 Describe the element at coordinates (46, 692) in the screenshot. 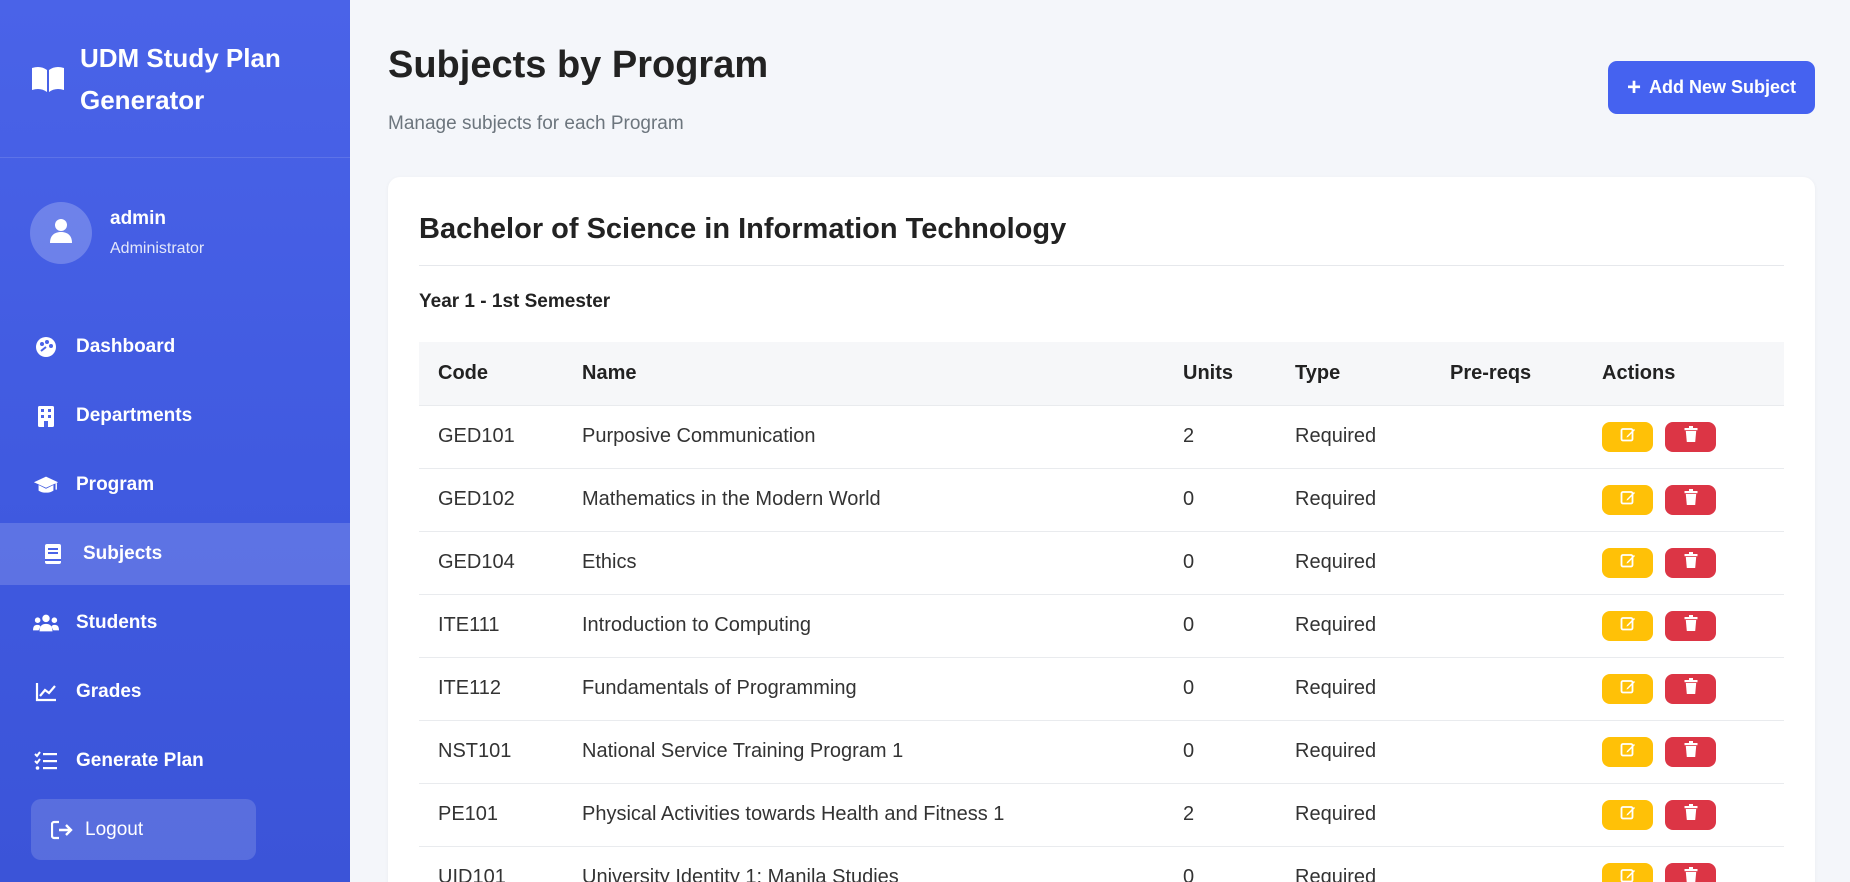

I see `chart-line-icon` at that location.